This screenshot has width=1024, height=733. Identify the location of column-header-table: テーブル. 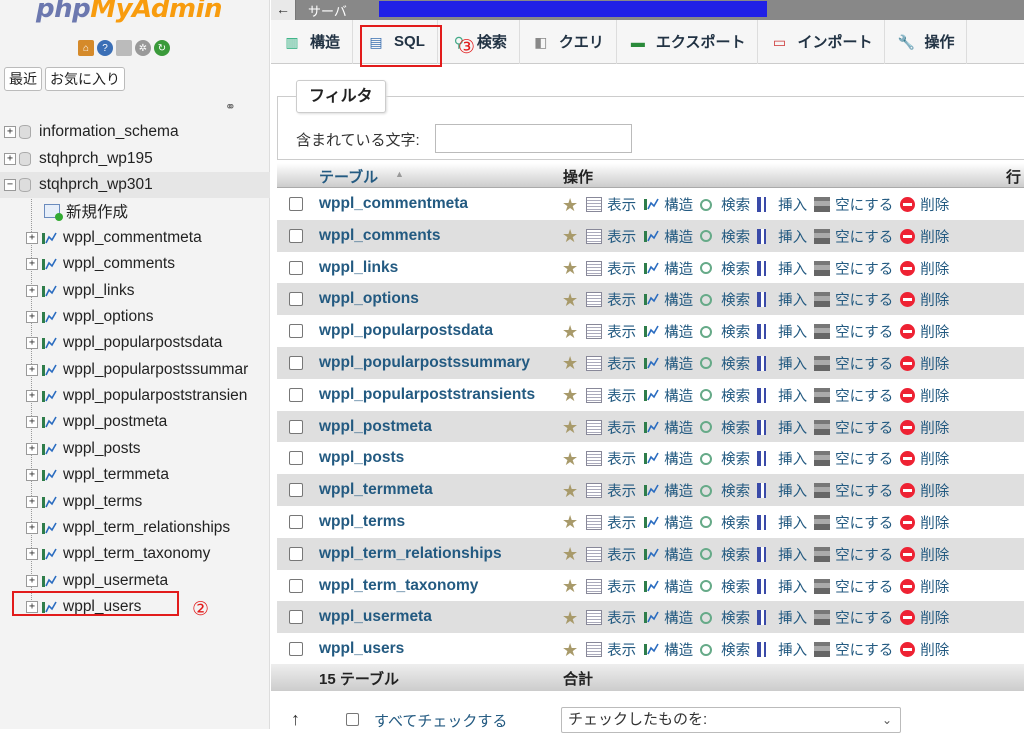
(348, 176).